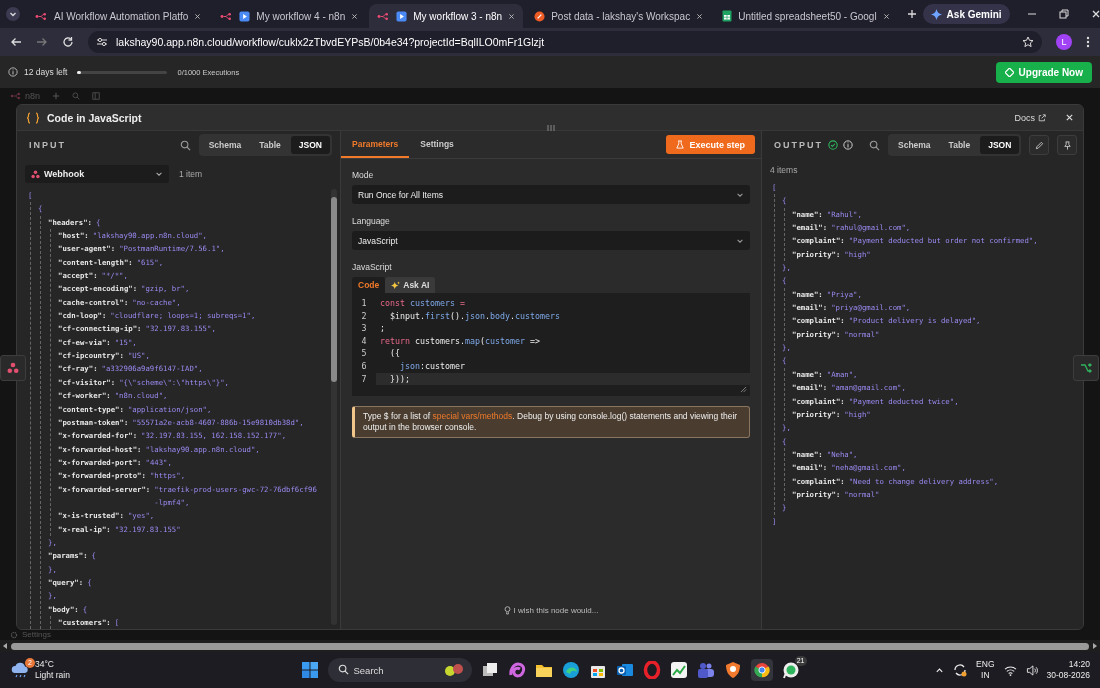 This screenshot has height=688, width=1100. What do you see at coordinates (460, 341) in the screenshot?
I see `code-line: return customers.map(customer =>` at bounding box center [460, 341].